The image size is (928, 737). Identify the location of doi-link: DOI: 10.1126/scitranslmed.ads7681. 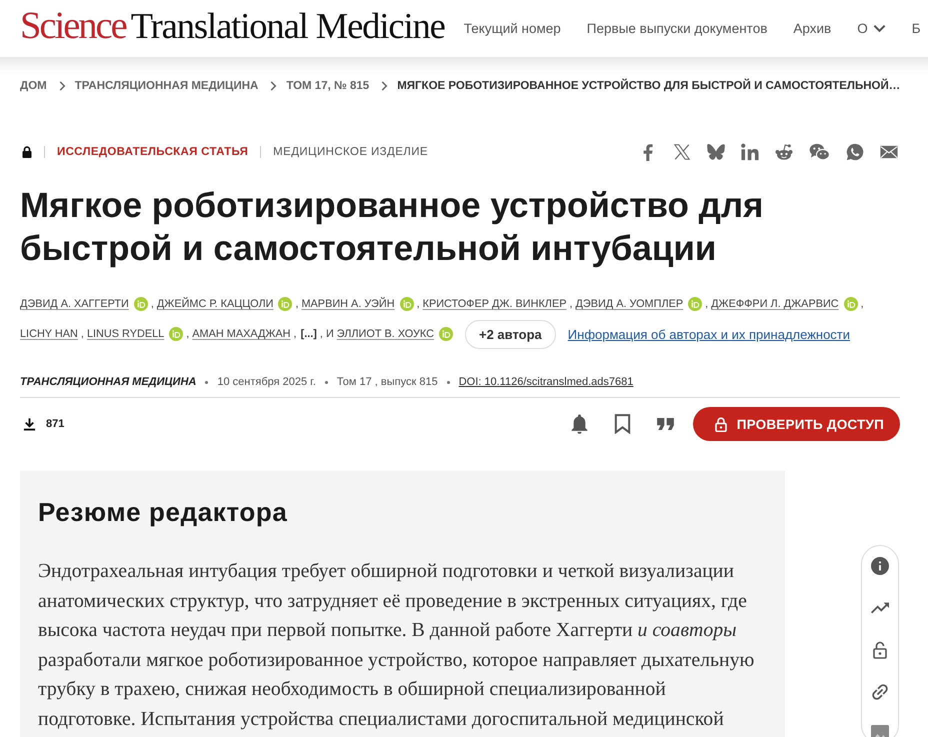
(546, 382).